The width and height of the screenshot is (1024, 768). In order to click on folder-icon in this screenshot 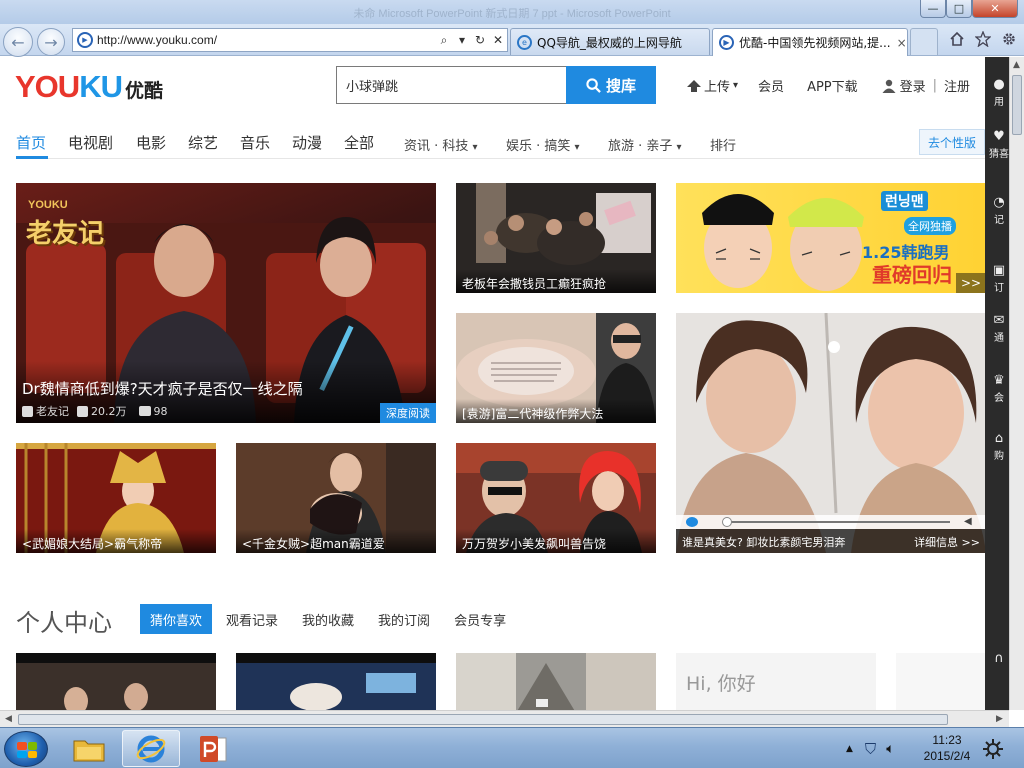, I will do `click(89, 750)`.